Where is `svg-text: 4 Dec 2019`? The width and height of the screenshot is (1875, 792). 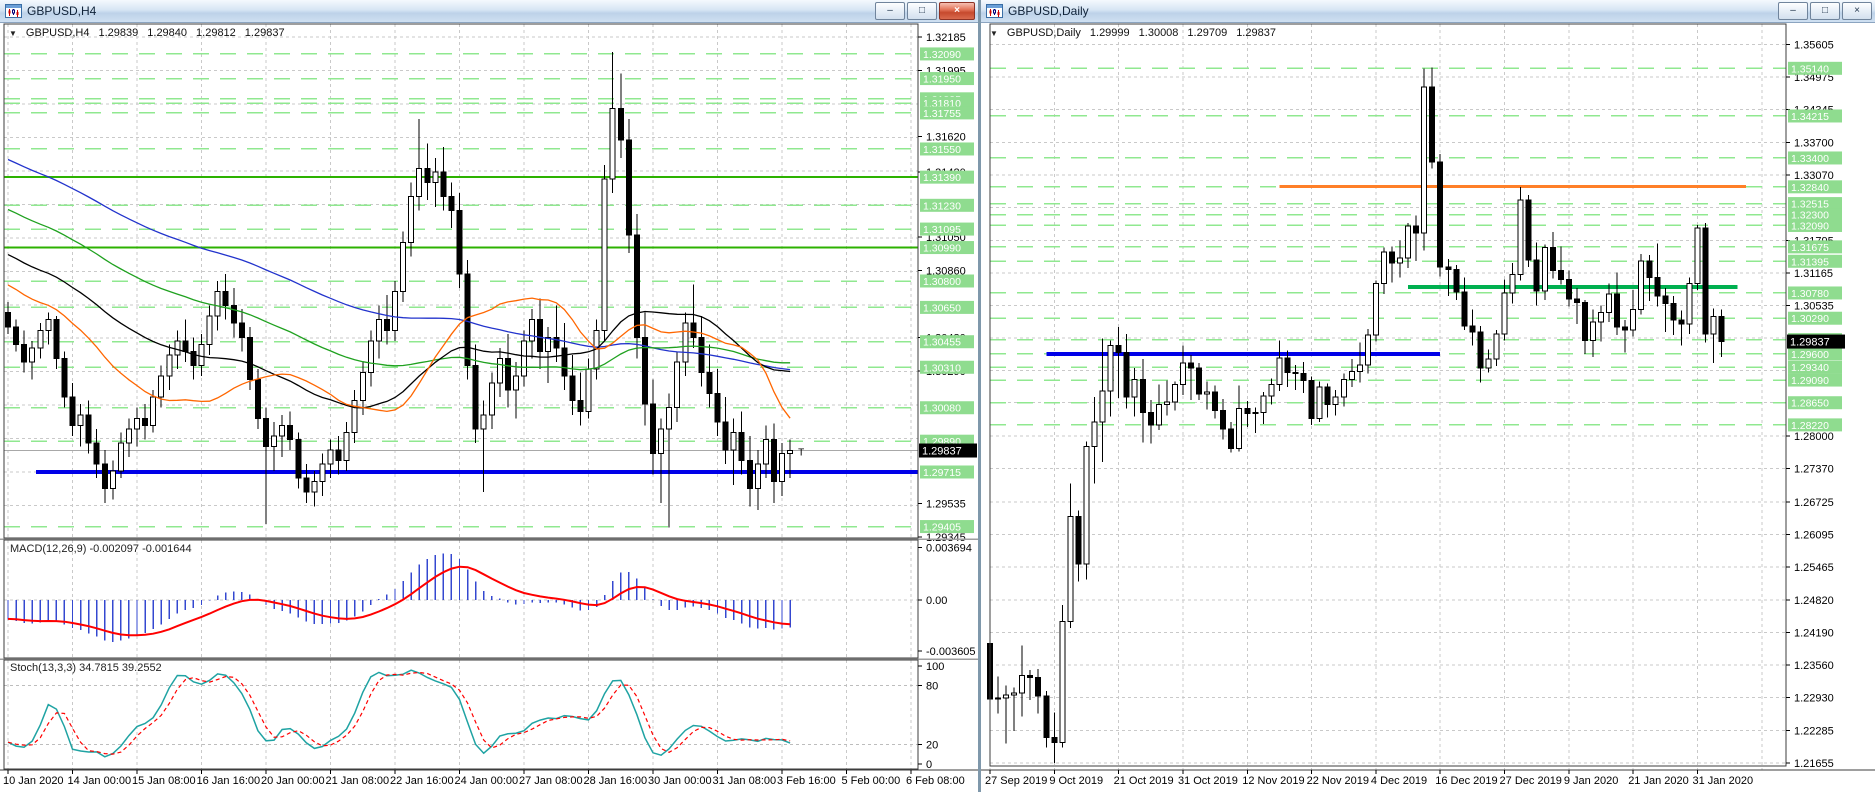
svg-text: 4 Dec 2019 is located at coordinates (1399, 781).